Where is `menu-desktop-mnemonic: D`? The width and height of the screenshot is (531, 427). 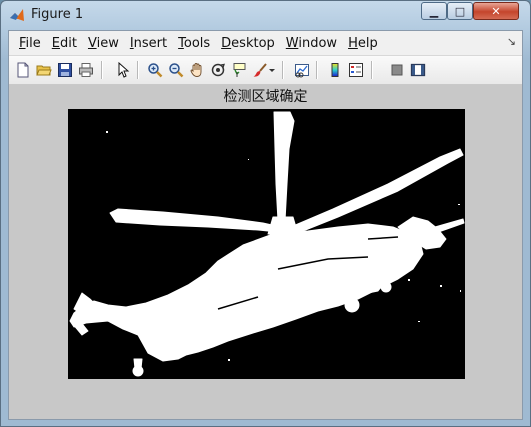
menu-desktop-mnemonic: D is located at coordinates (226, 43).